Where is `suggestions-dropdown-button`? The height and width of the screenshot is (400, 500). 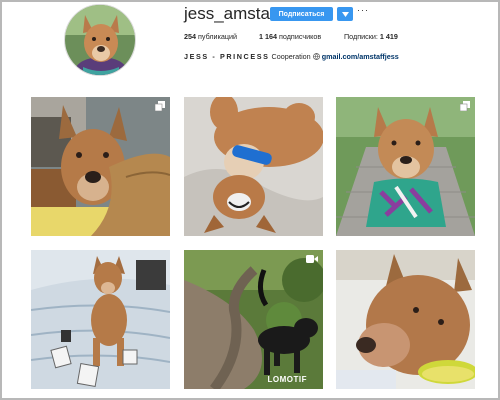 suggestions-dropdown-button is located at coordinates (345, 14).